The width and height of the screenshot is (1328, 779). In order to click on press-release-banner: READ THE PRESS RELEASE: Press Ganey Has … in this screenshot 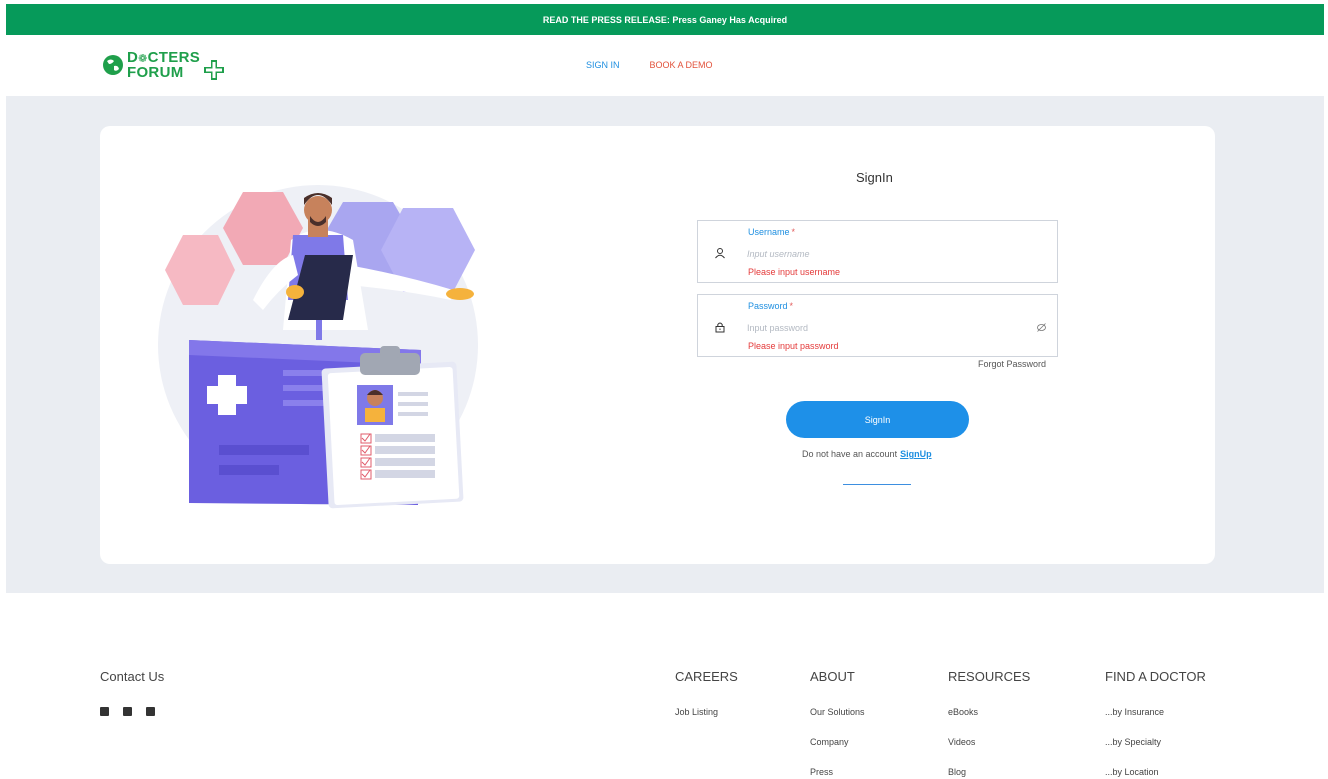, I will do `click(665, 19)`.